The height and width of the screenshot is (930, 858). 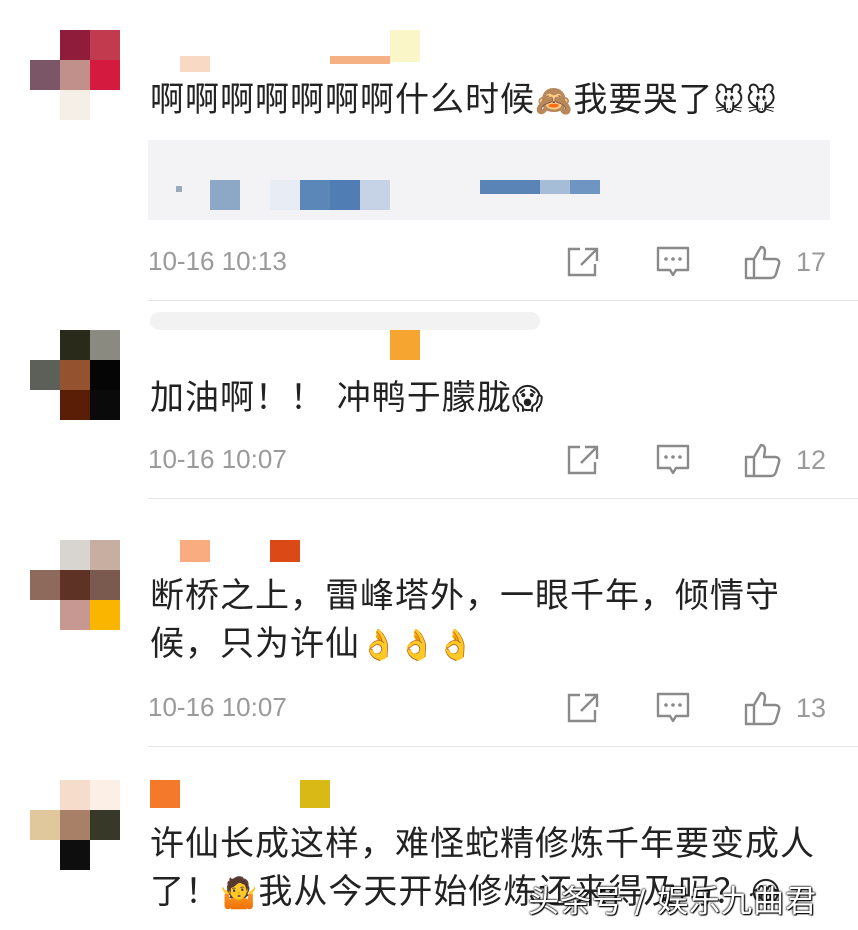 I want to click on watermark: 头条号 / 娱乐九曲君, so click(x=673, y=902).